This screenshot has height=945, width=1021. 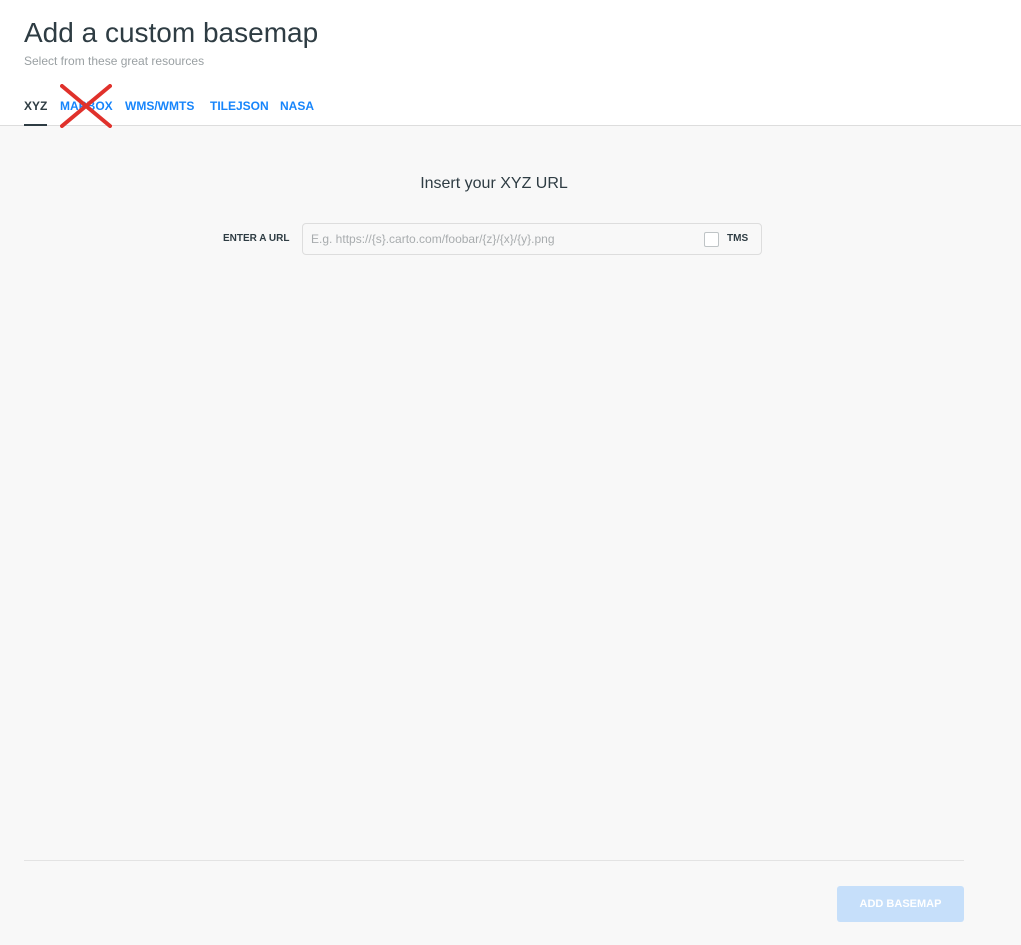 I want to click on page-subtitle: Select from these great resources, so click(x=114, y=61).